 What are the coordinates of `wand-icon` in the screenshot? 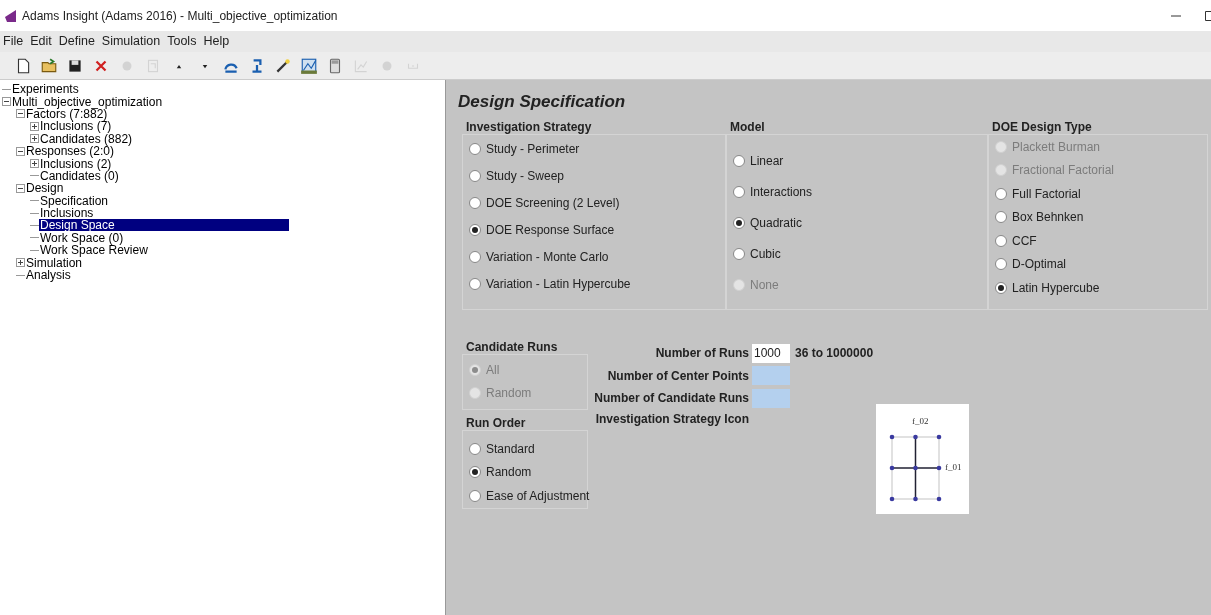 It's located at (283, 65).